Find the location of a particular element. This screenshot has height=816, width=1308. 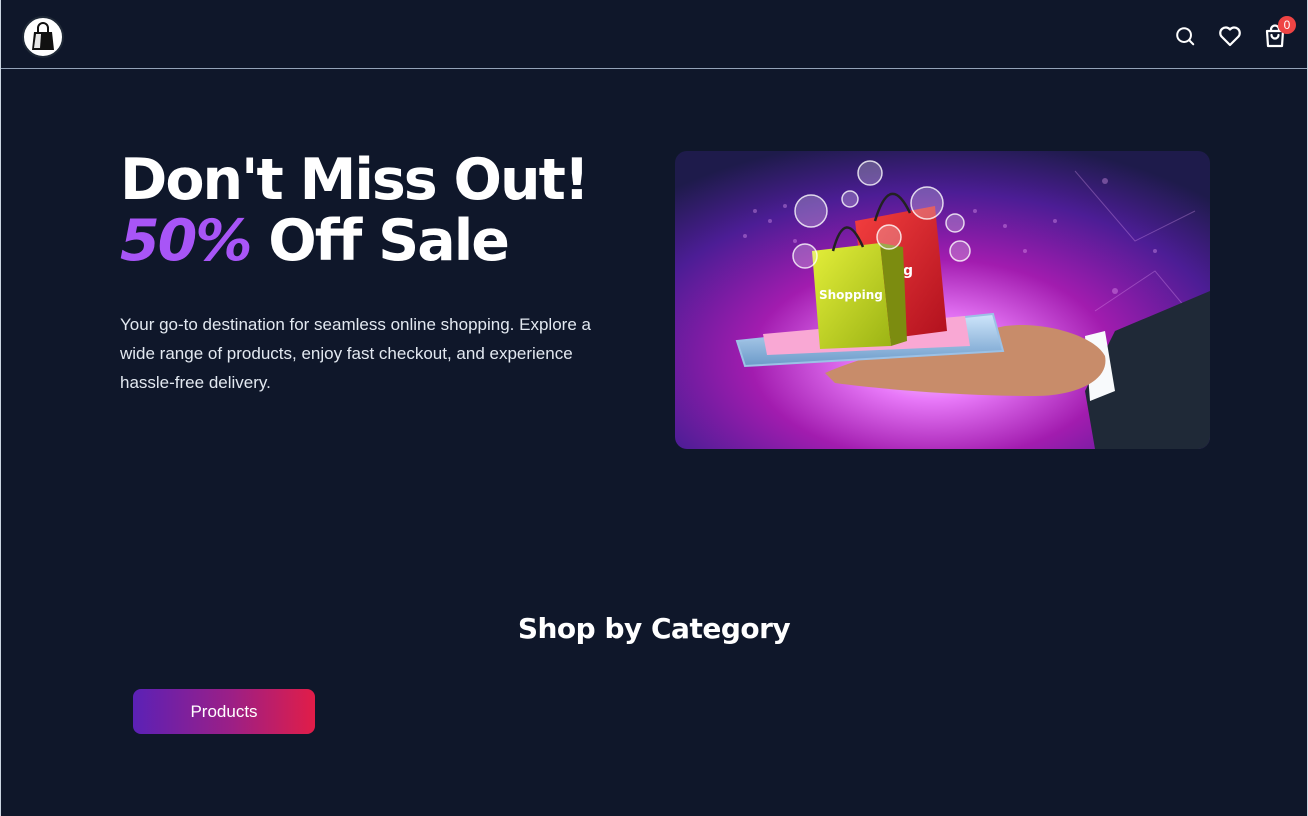

cart-icon: 0 is located at coordinates (1279, 32).